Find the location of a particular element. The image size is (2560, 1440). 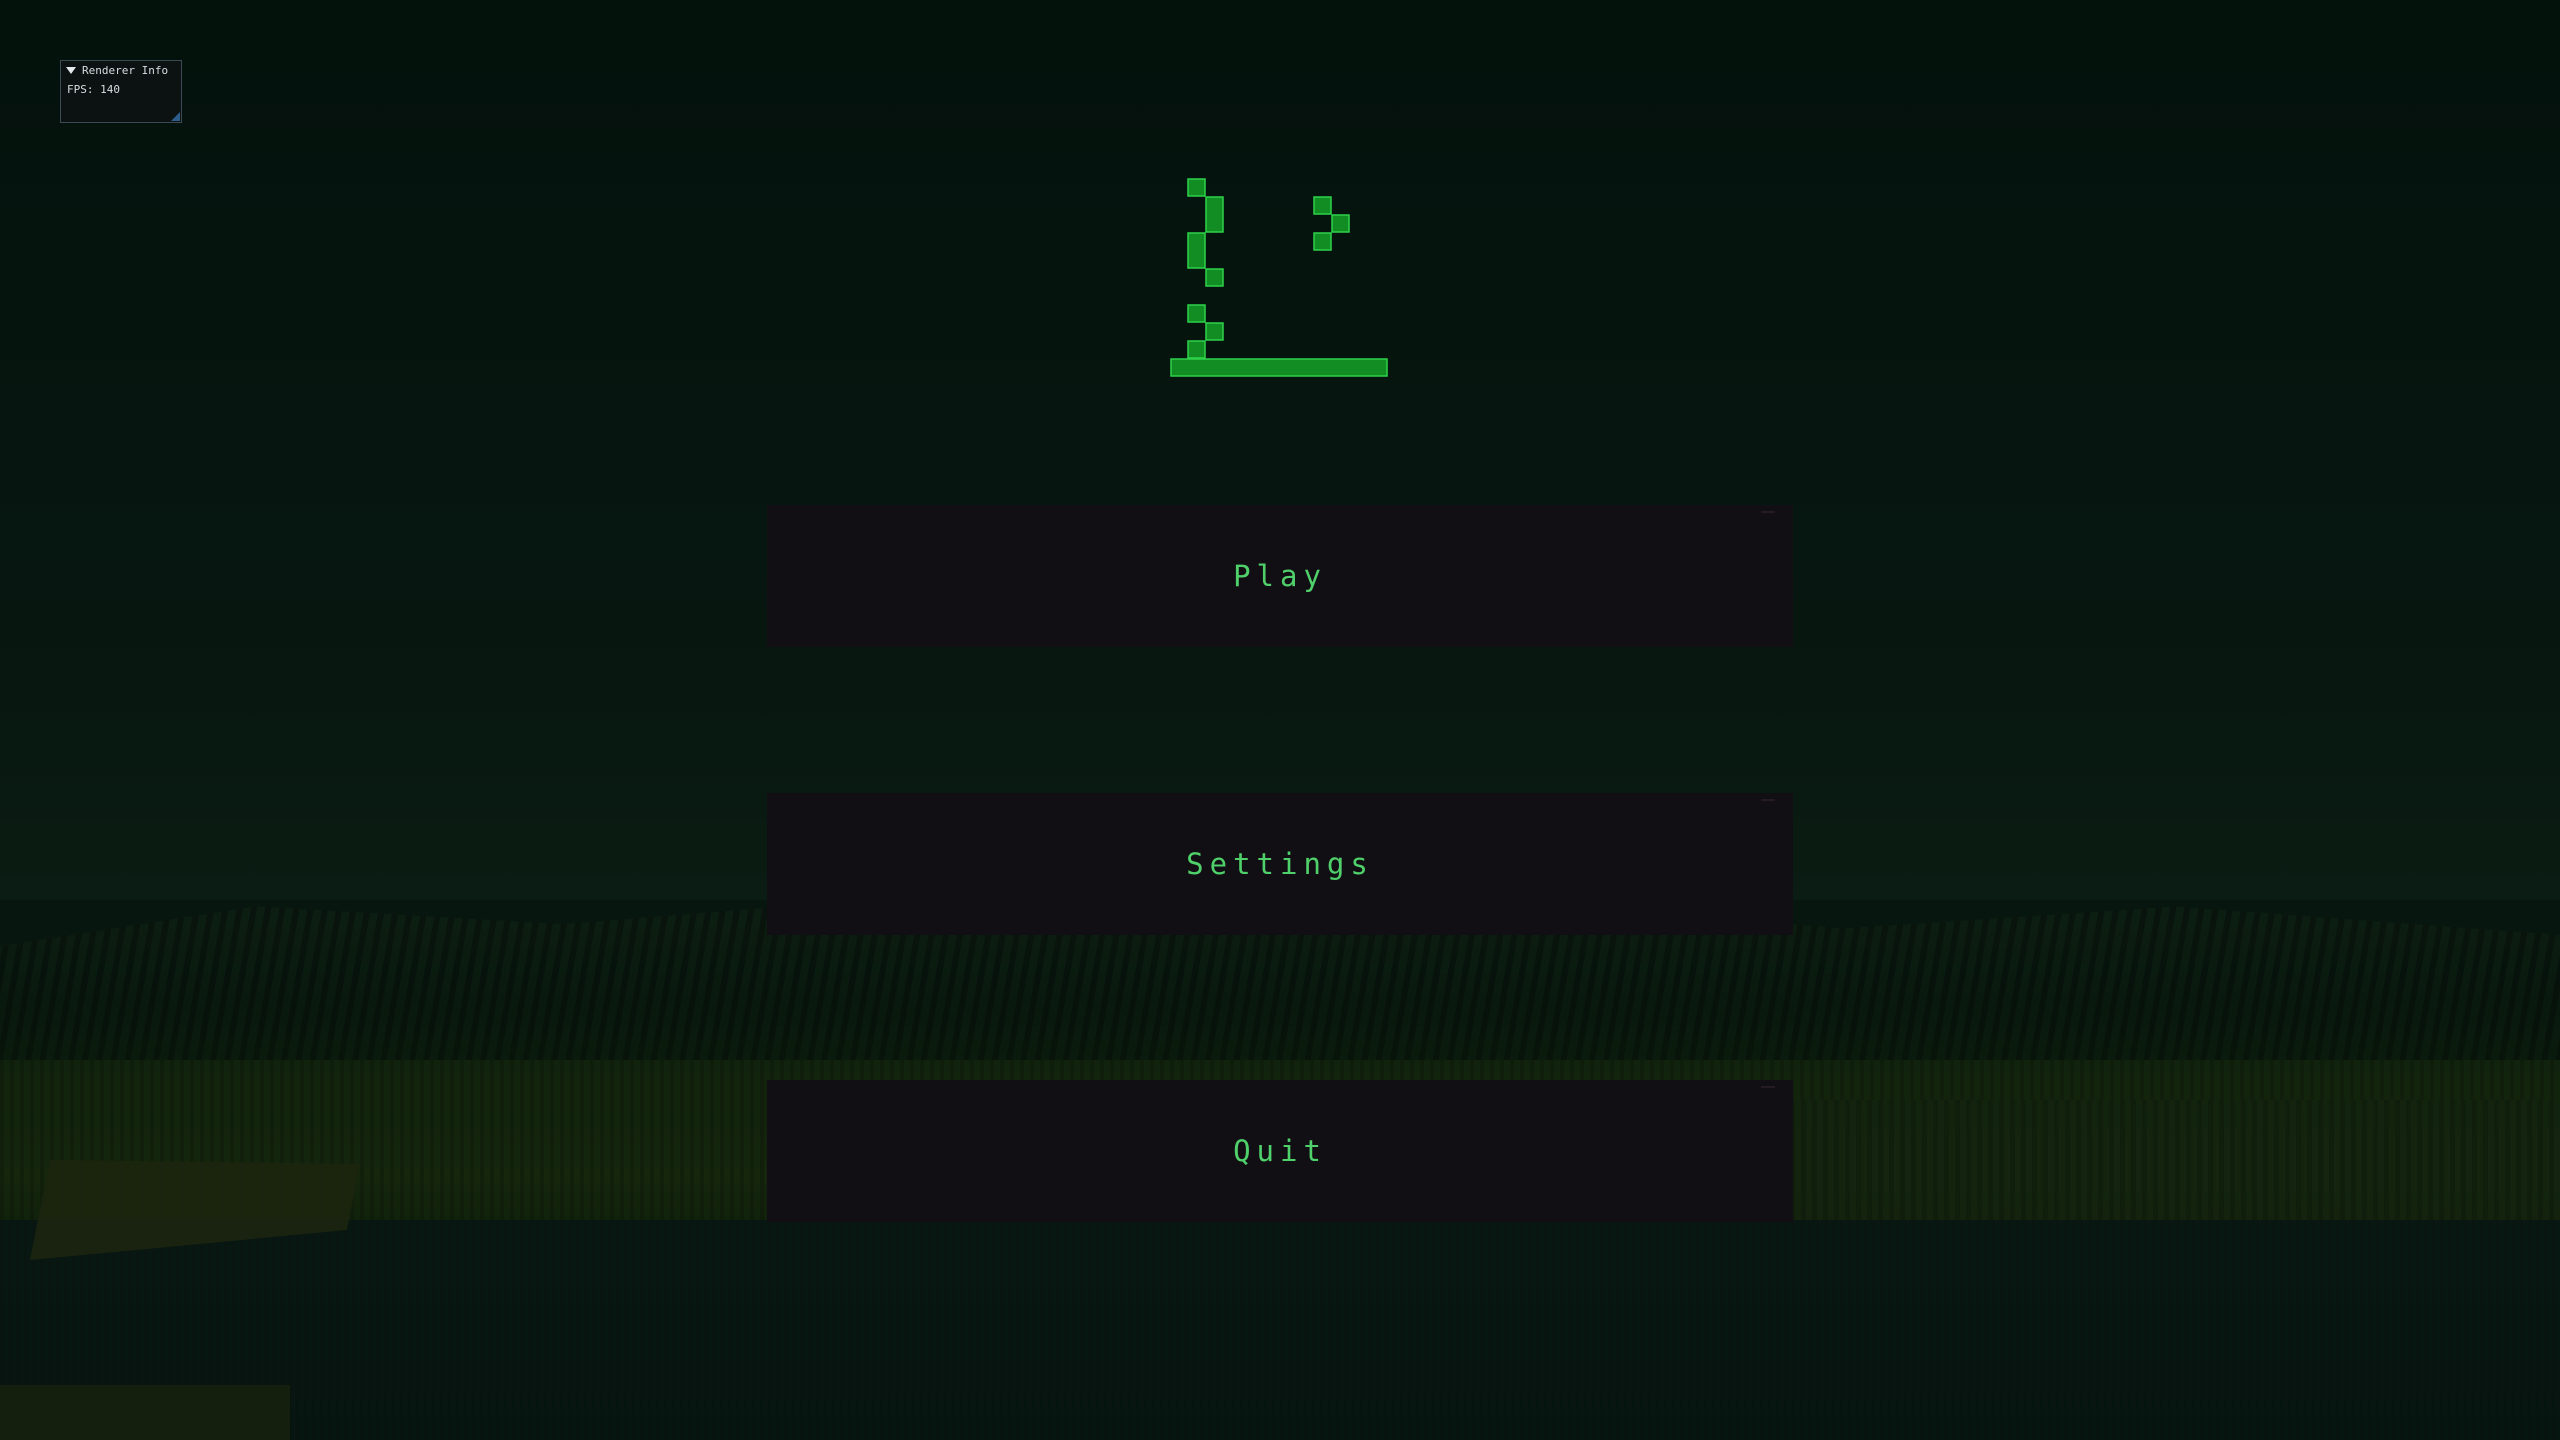

triangle-down-icon is located at coordinates (71, 70).